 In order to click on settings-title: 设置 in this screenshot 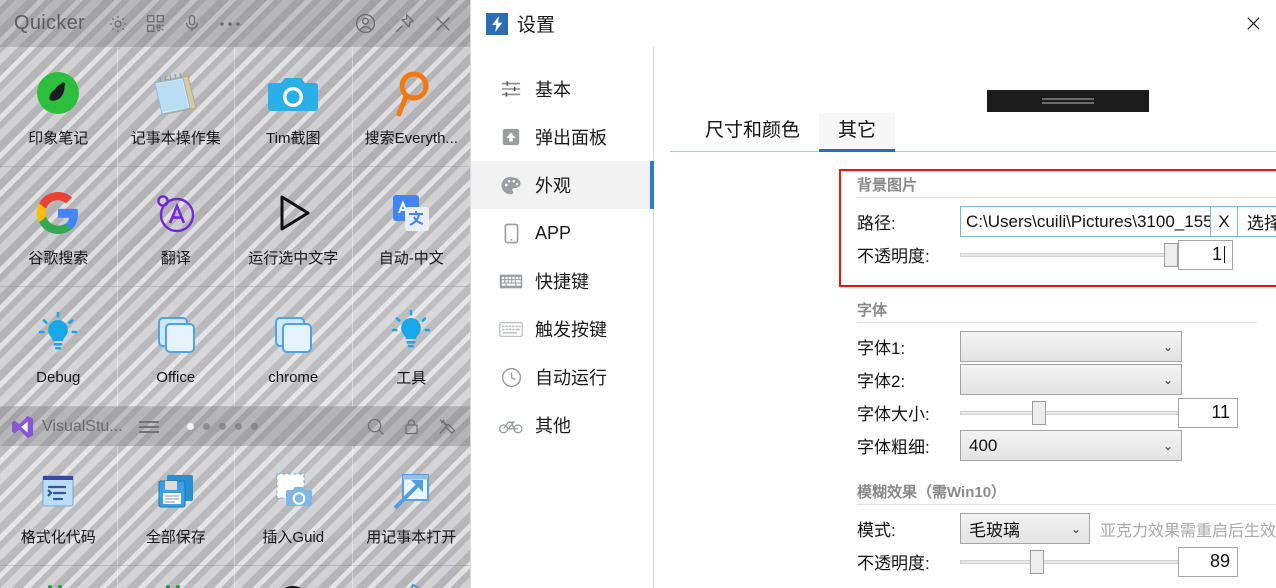, I will do `click(536, 25)`.